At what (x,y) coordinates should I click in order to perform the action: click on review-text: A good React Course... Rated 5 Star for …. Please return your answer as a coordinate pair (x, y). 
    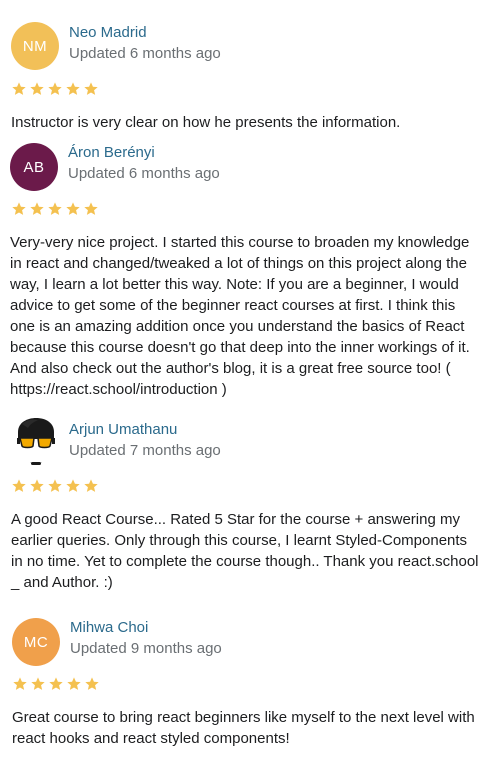
    Looking at the image, I should click on (245, 551).